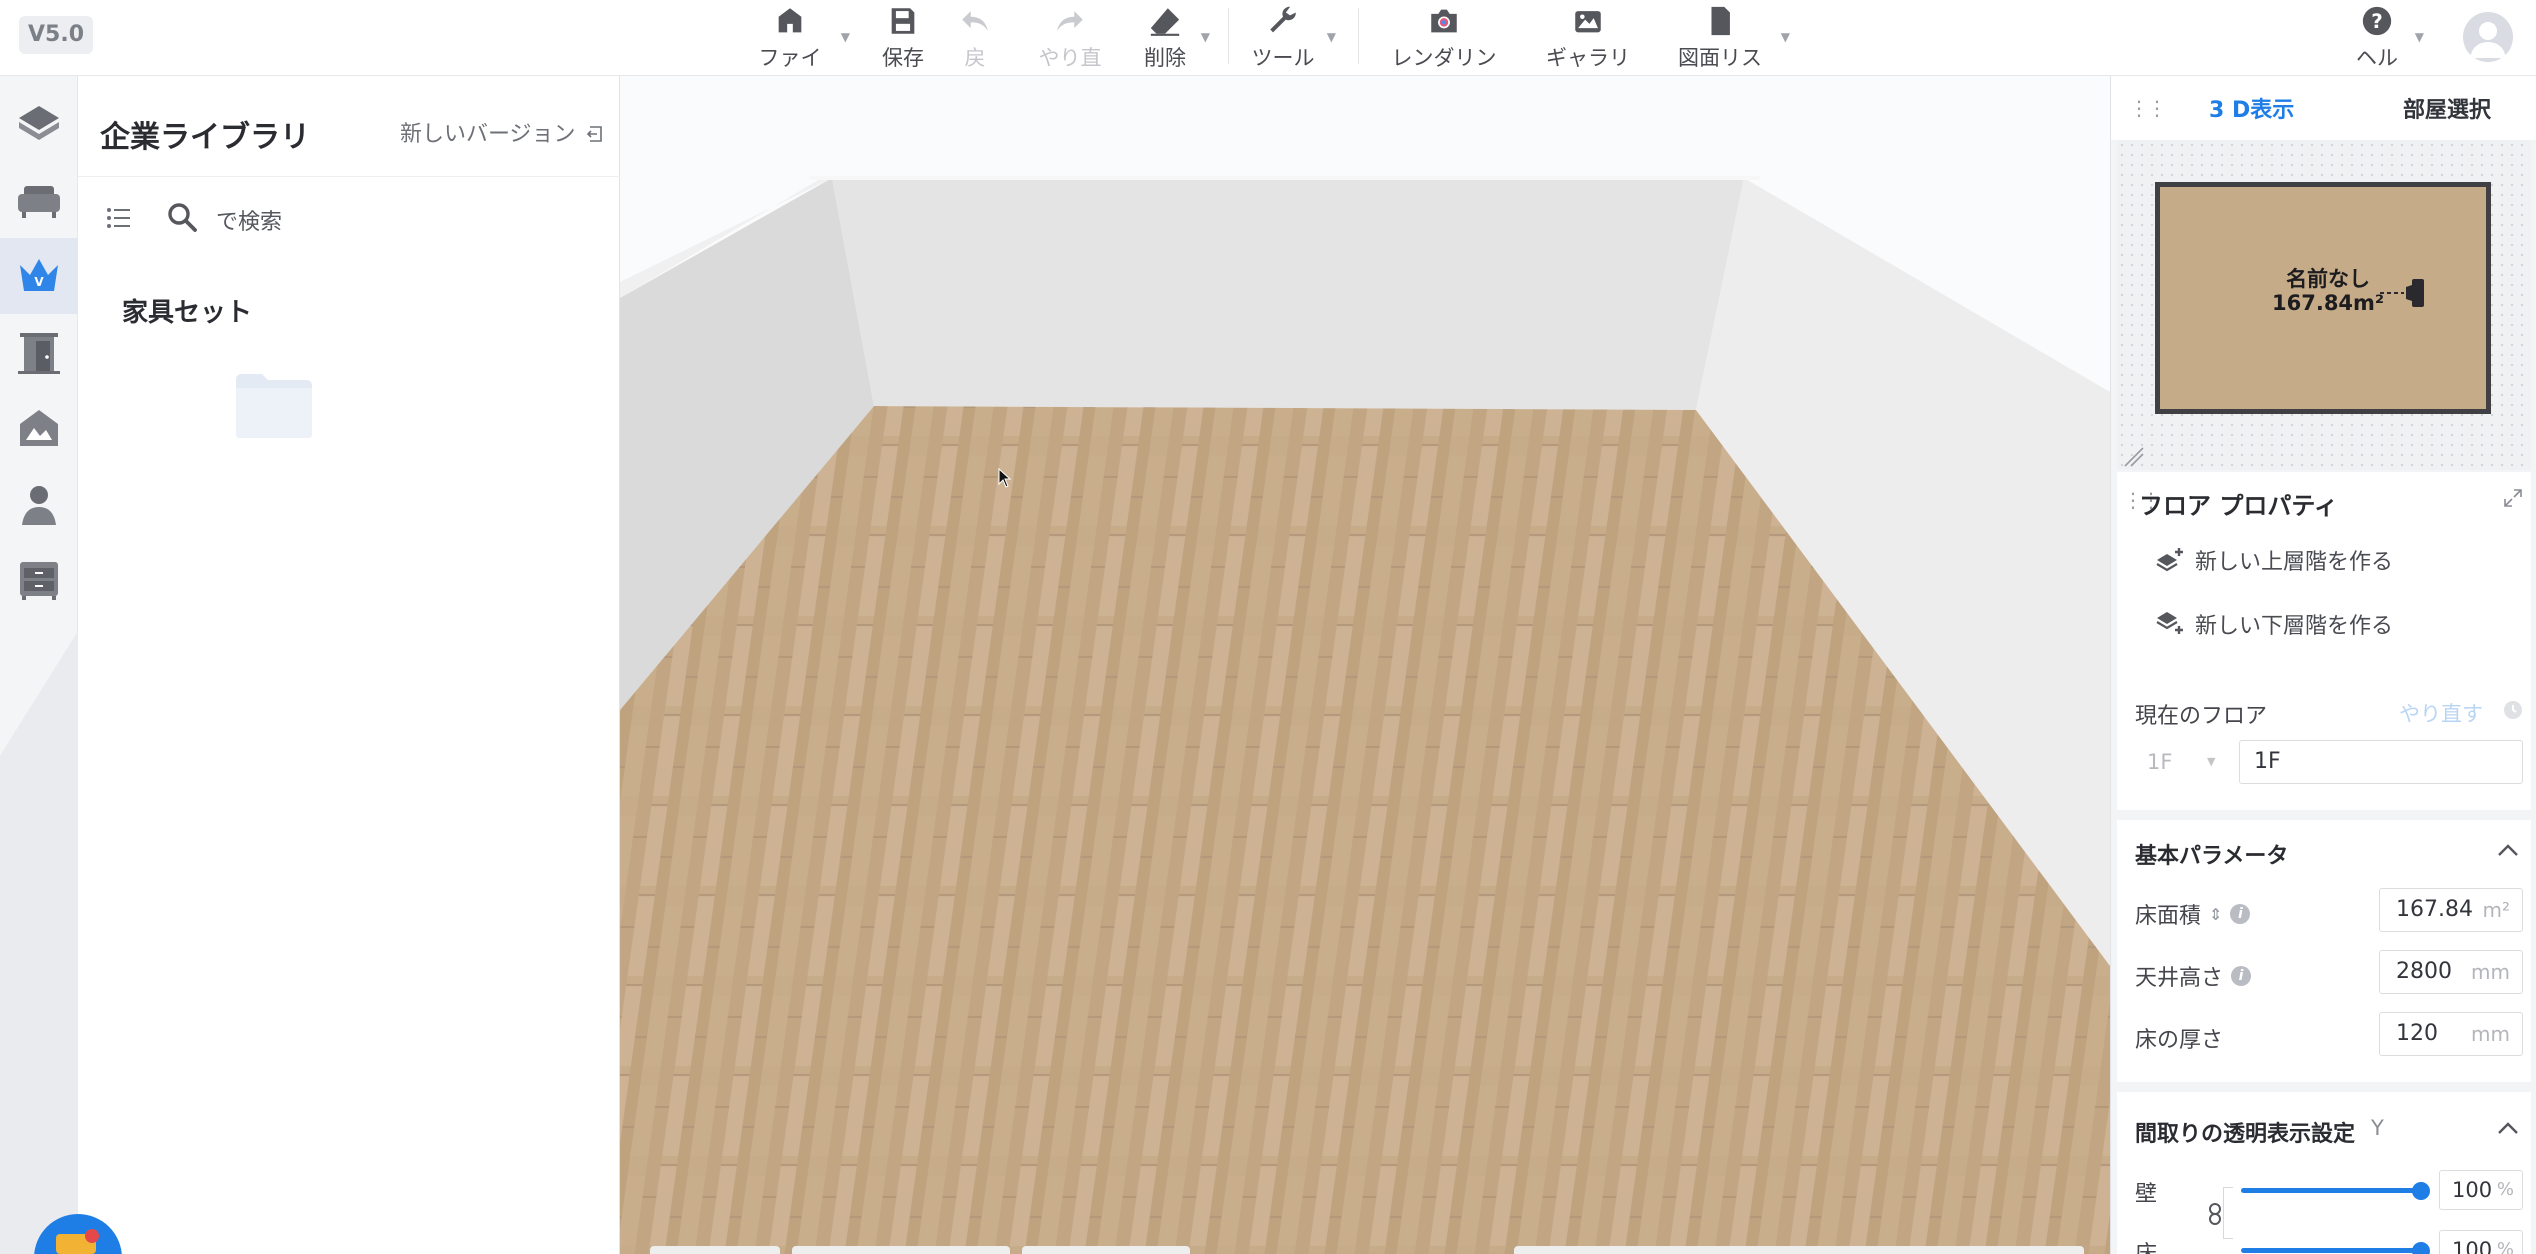  I want to click on redo-button: やり直す, so click(1070, 52).